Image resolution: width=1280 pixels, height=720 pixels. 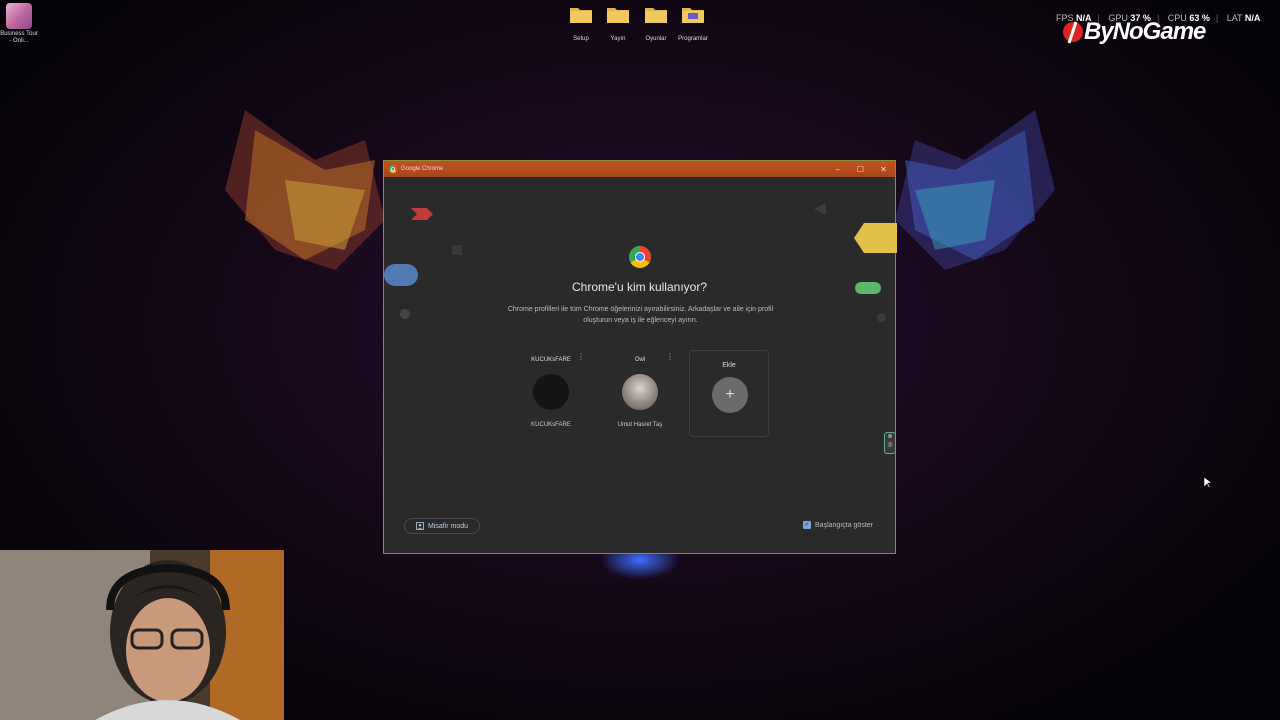 What do you see at coordinates (1208, 483) in the screenshot?
I see `mouse-cursor-icon` at bounding box center [1208, 483].